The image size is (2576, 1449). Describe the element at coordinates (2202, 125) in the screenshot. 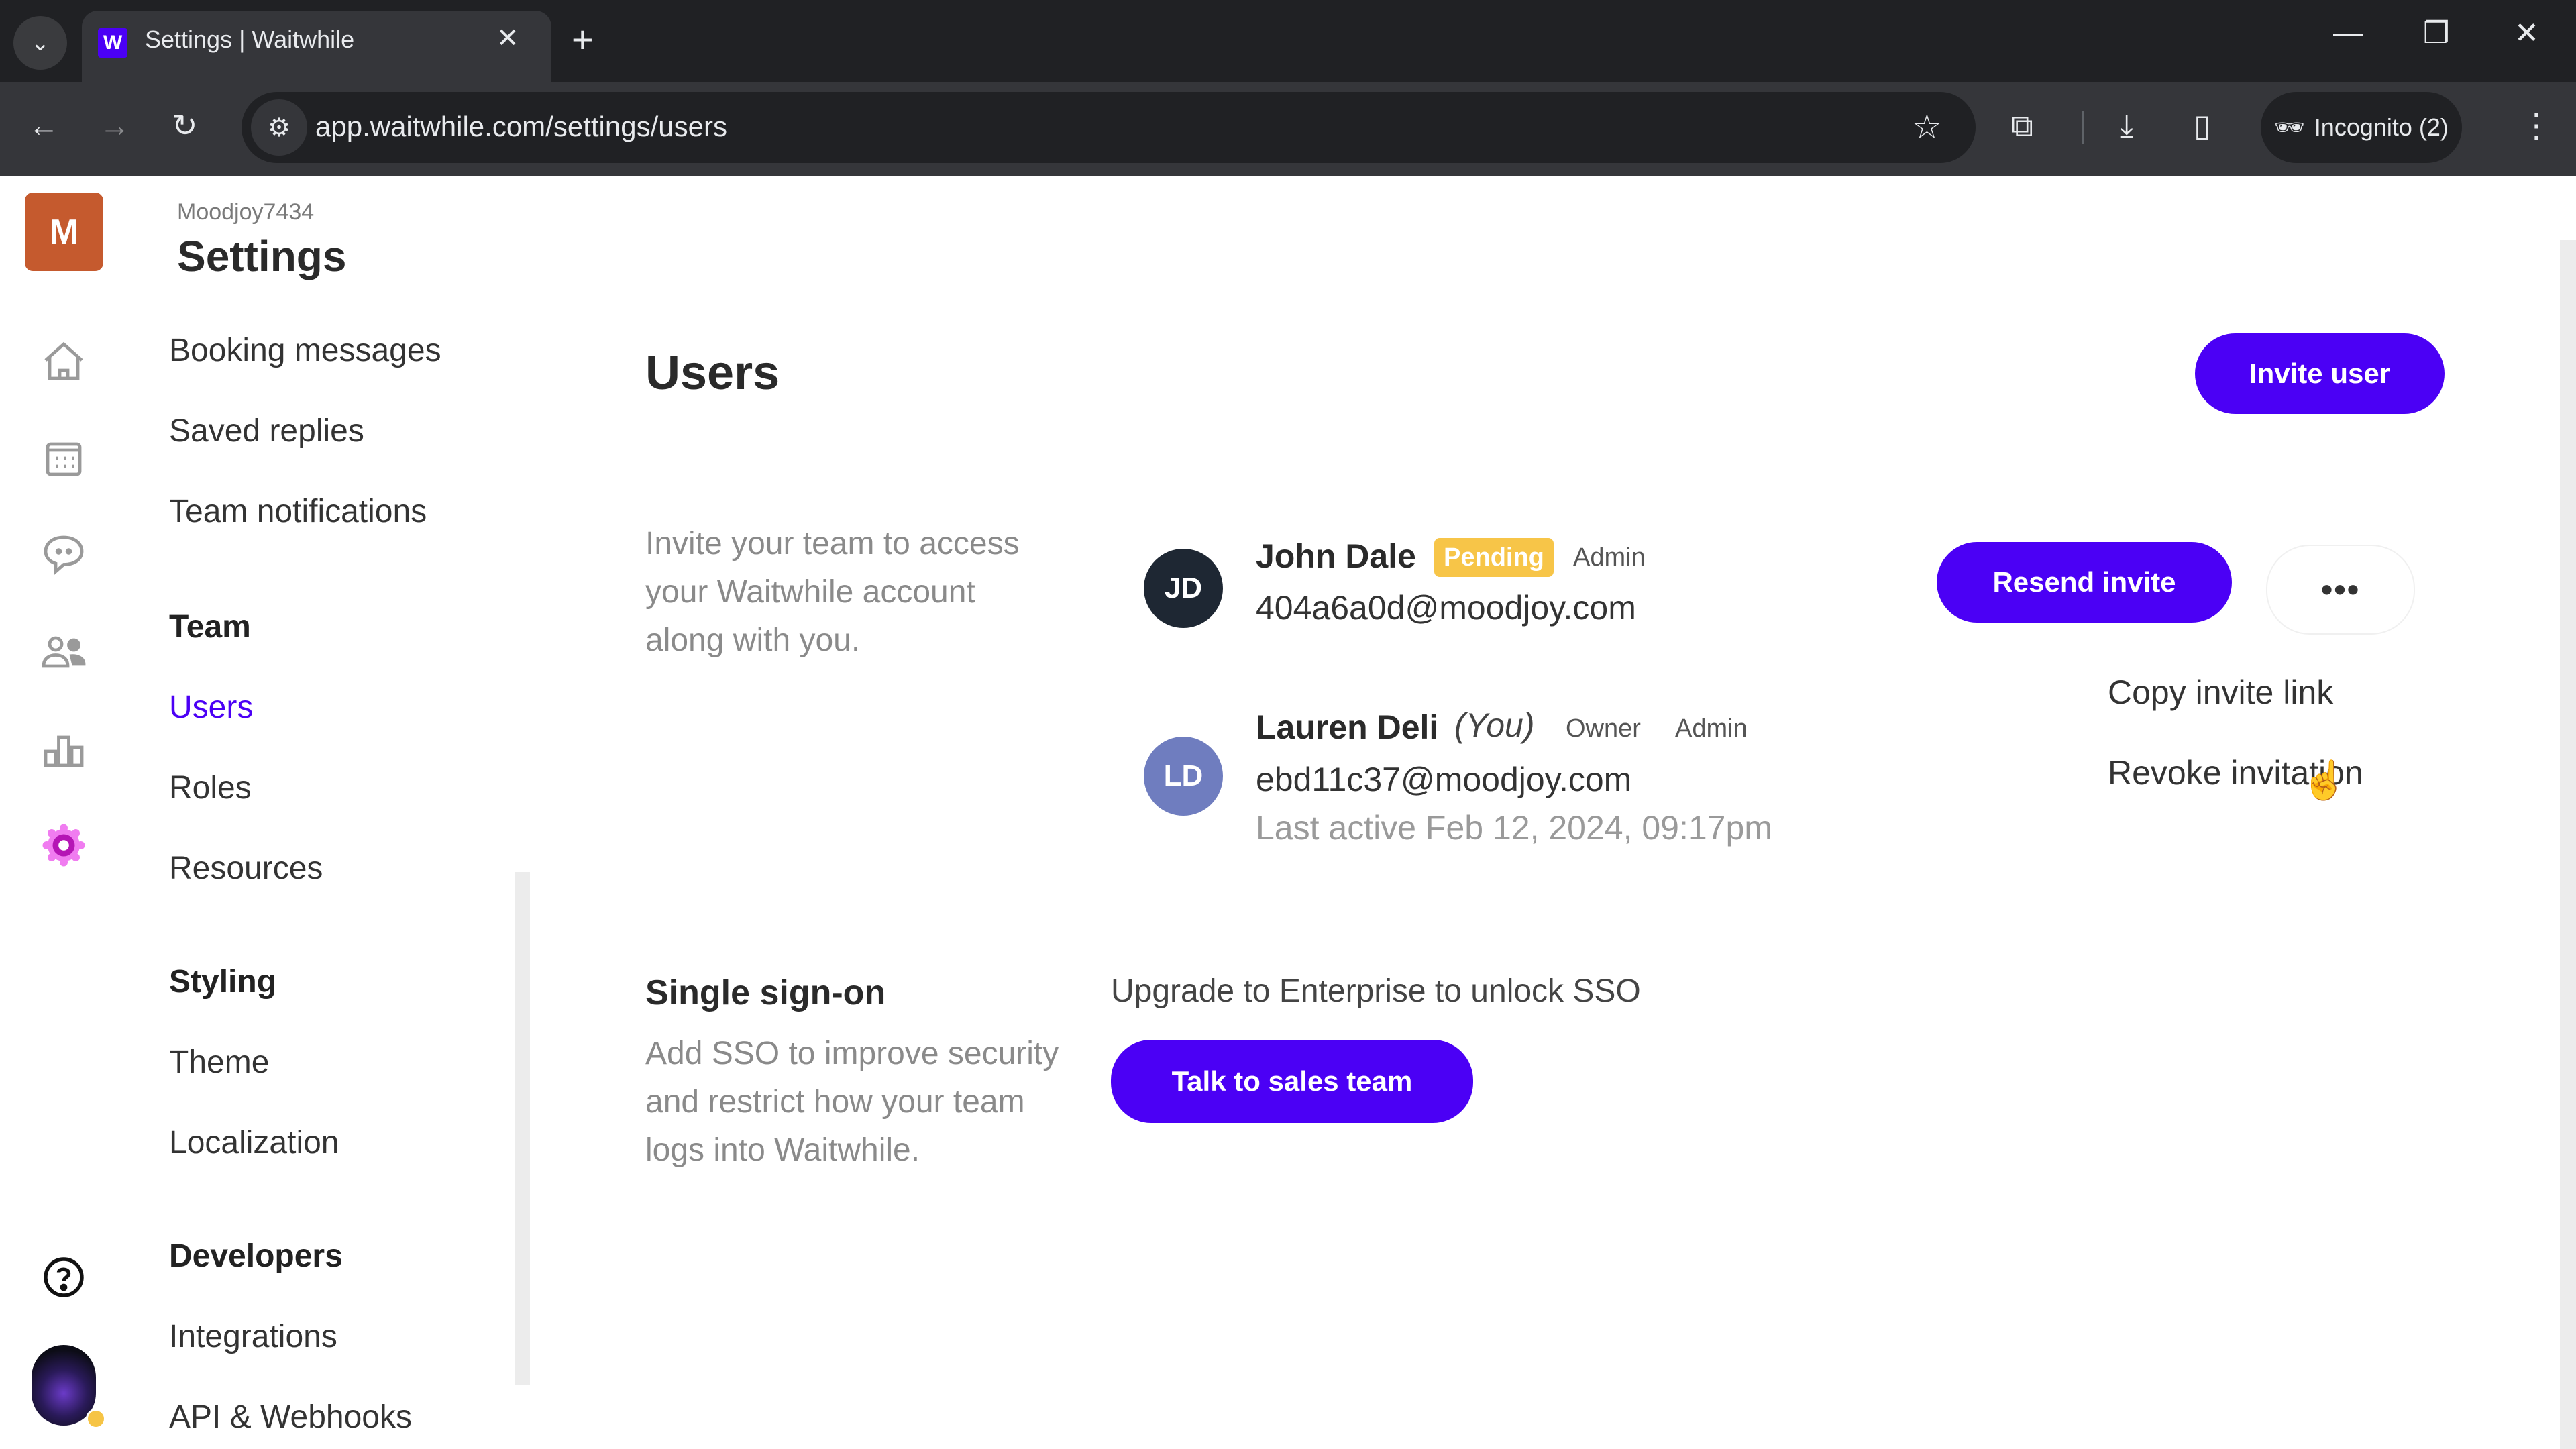

I see `side-panel-icon: ▯` at that location.